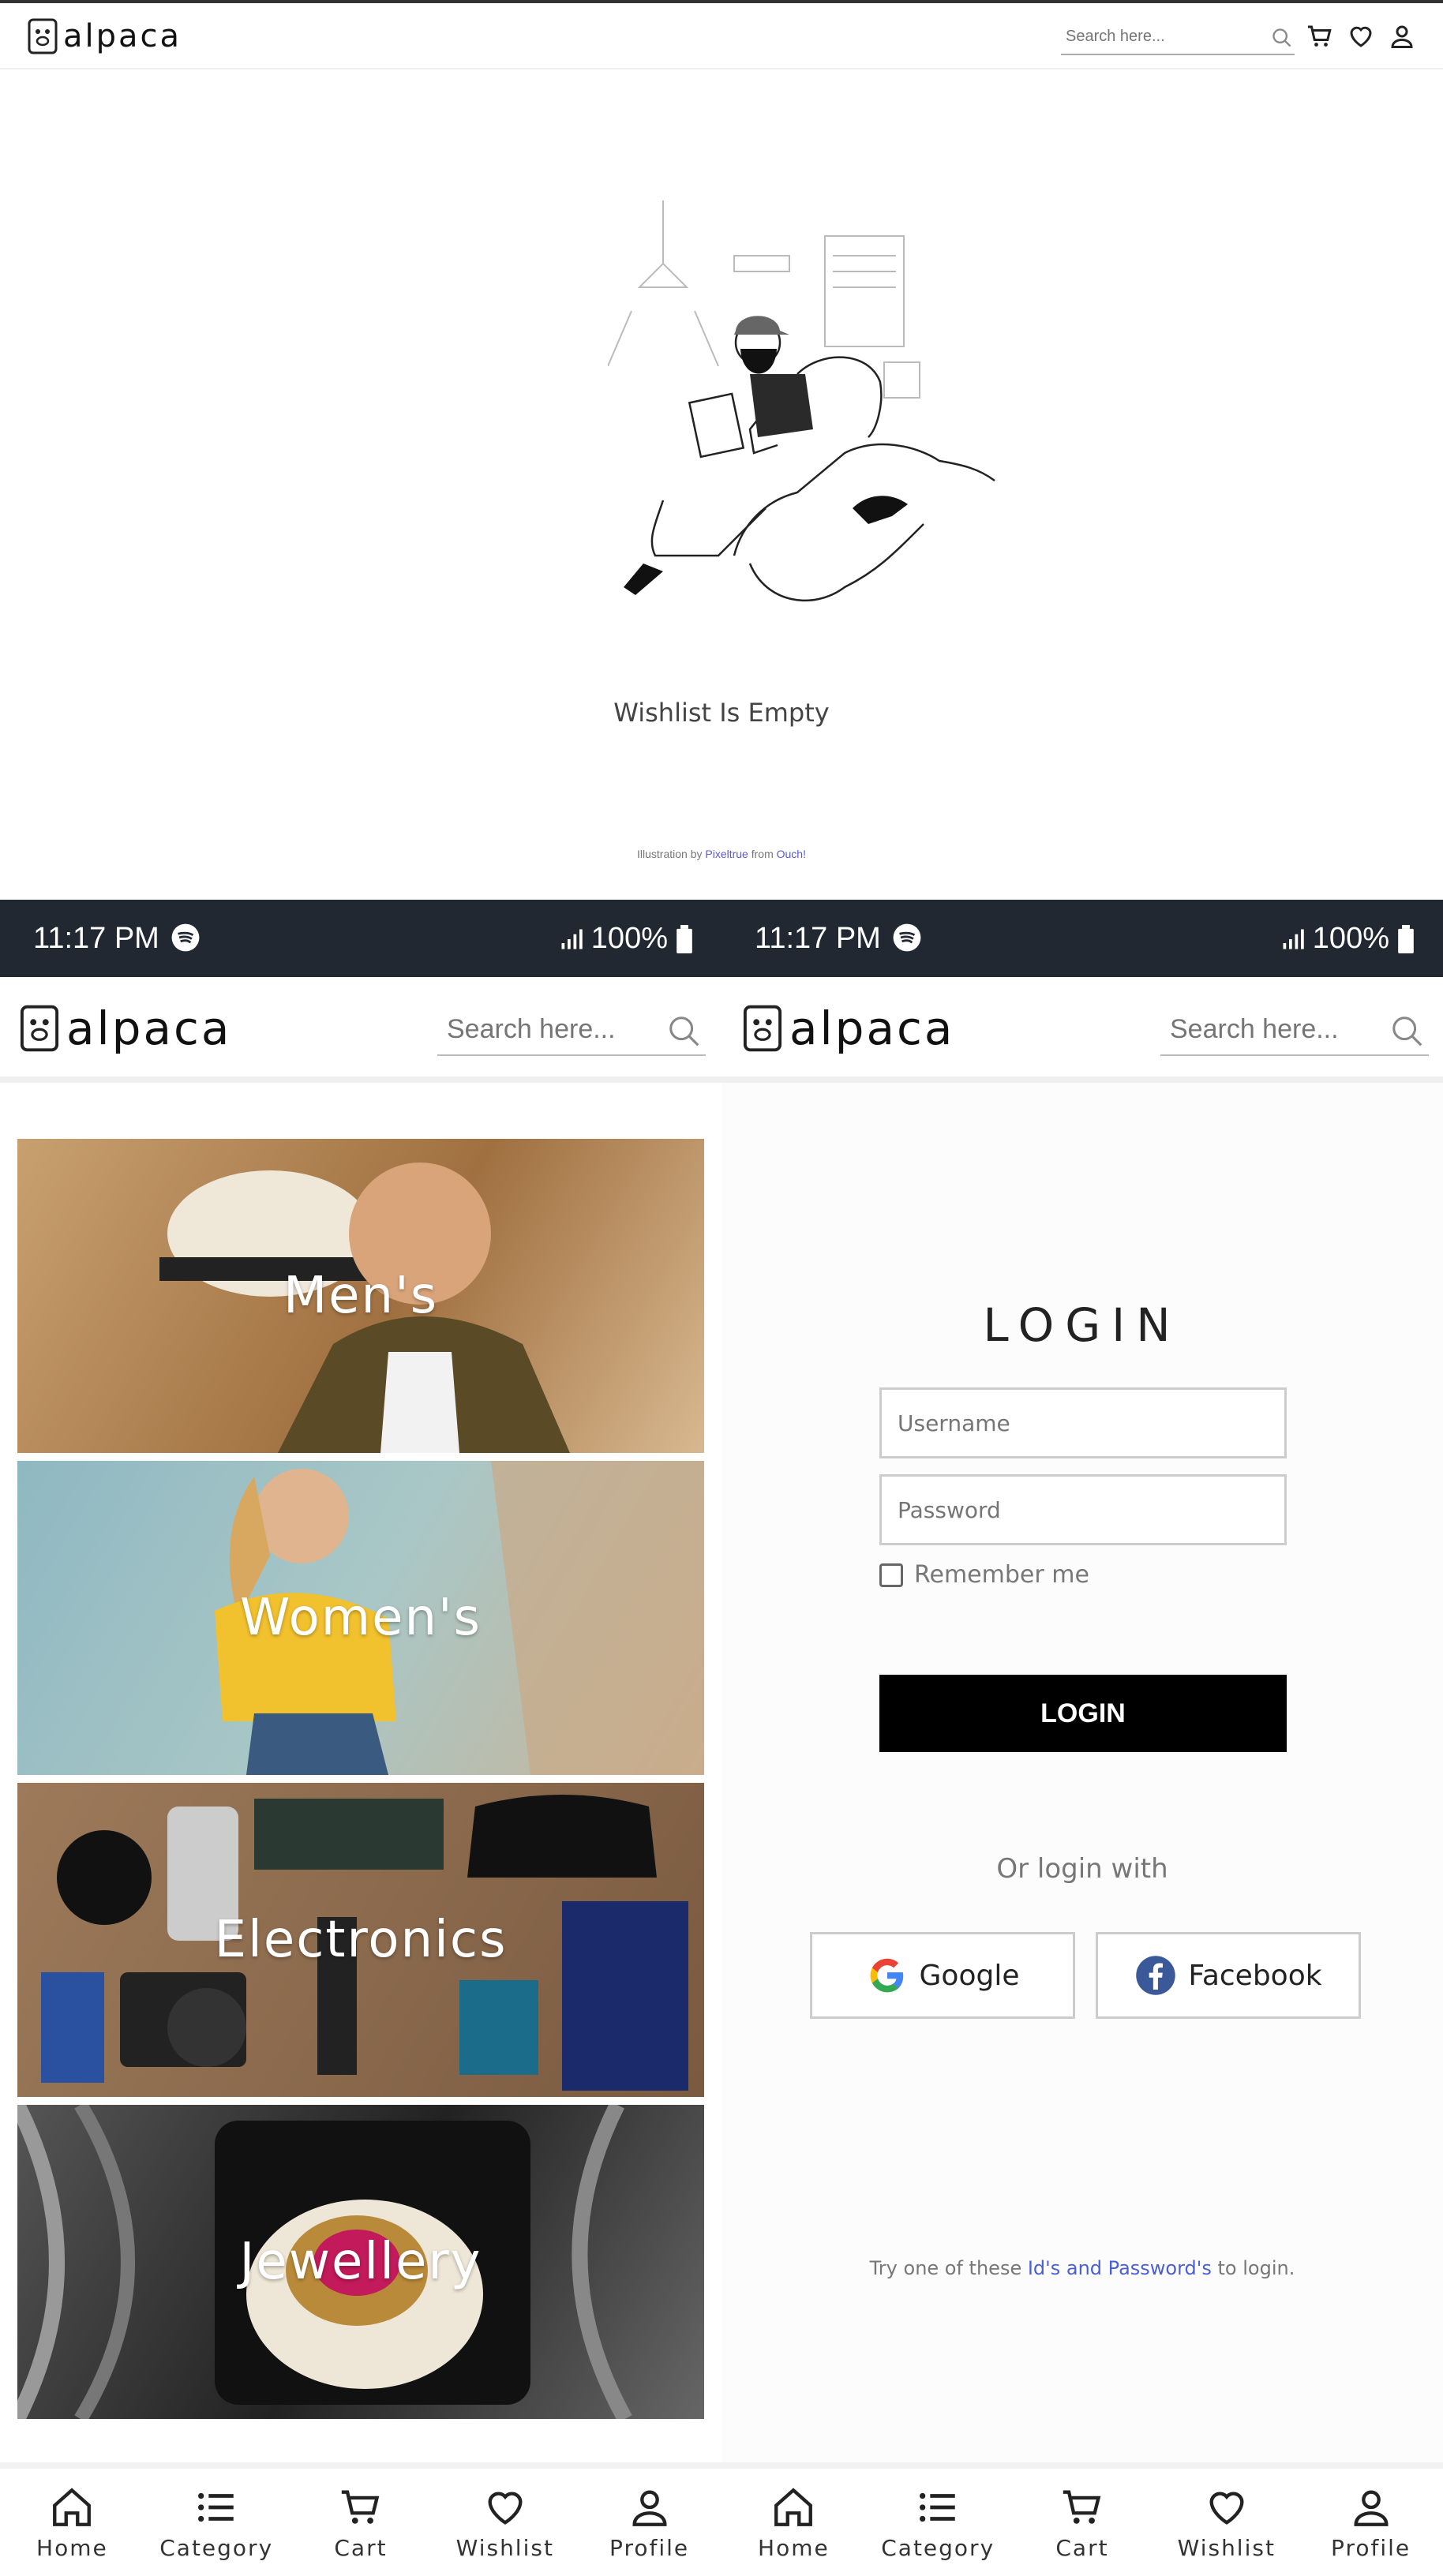 The height and width of the screenshot is (2576, 1443). I want to click on category-label: Electronics, so click(361, 1940).